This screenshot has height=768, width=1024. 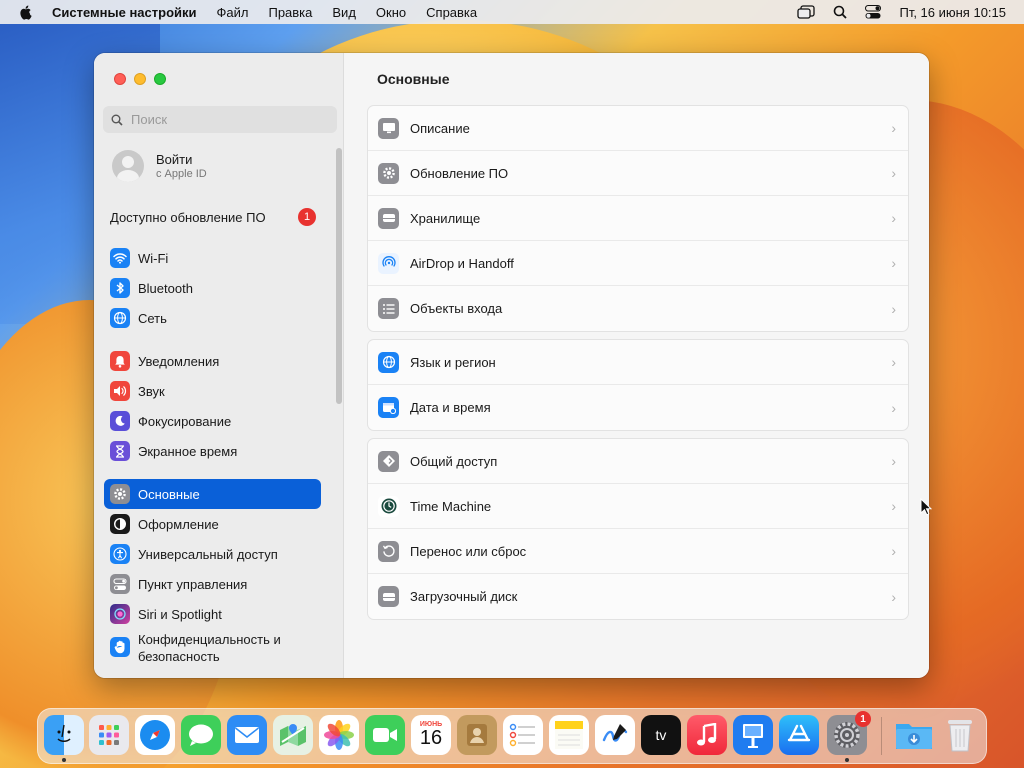 What do you see at coordinates (128, 166) in the screenshot?
I see `avatar` at bounding box center [128, 166].